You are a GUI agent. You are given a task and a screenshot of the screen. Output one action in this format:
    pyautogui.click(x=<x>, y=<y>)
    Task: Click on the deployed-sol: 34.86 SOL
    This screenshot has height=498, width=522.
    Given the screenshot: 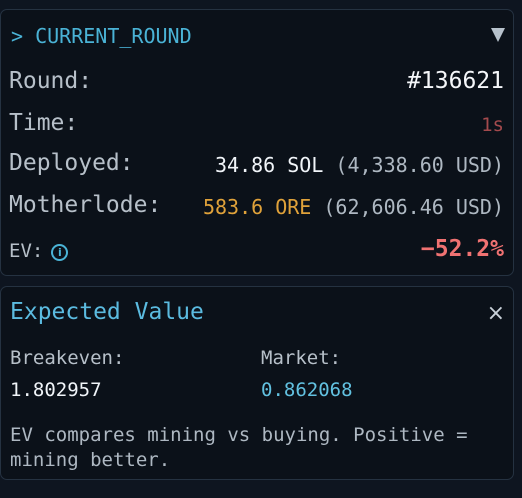 What is the action you would take?
    pyautogui.click(x=269, y=165)
    